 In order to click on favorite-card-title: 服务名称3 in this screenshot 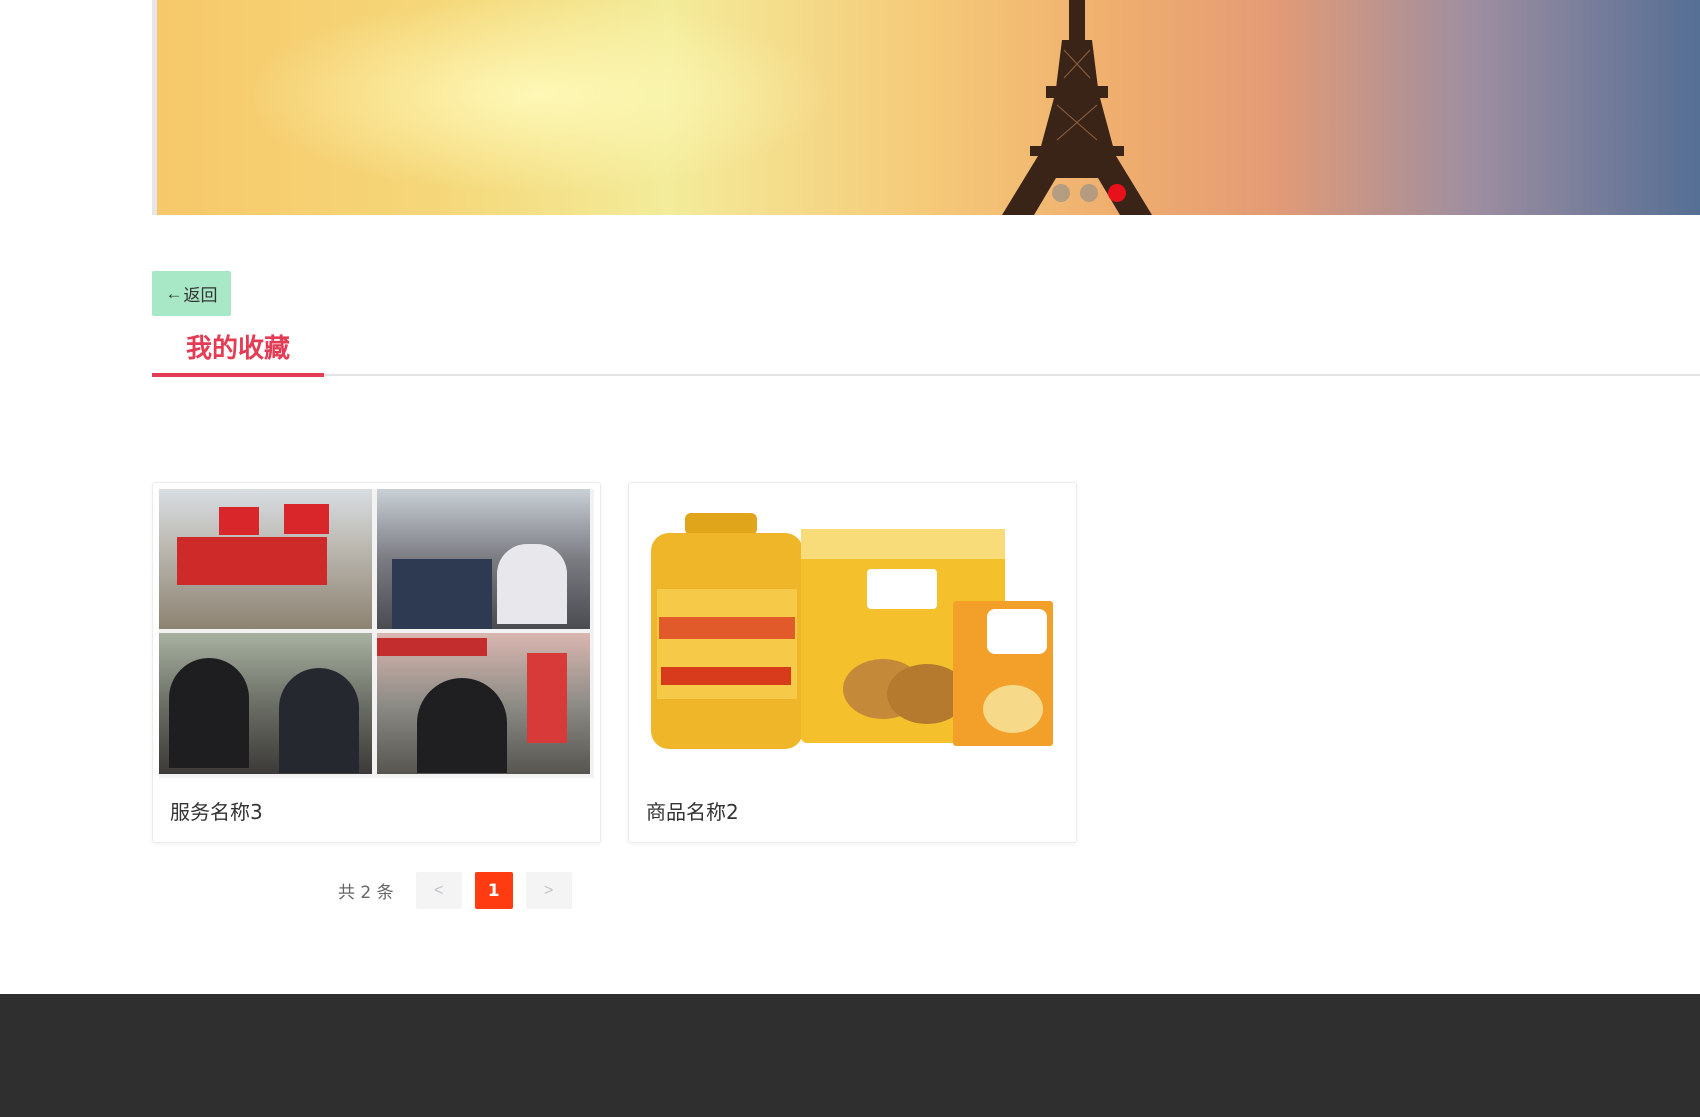, I will do `click(216, 812)`.